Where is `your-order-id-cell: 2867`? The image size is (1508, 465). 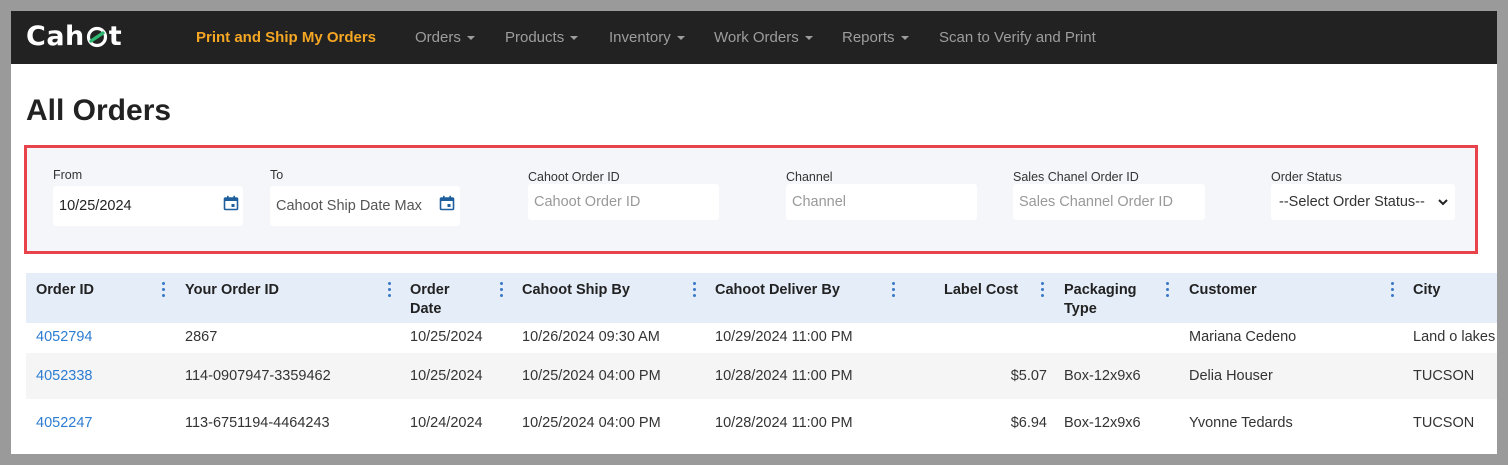
your-order-id-cell: 2867 is located at coordinates (201, 337).